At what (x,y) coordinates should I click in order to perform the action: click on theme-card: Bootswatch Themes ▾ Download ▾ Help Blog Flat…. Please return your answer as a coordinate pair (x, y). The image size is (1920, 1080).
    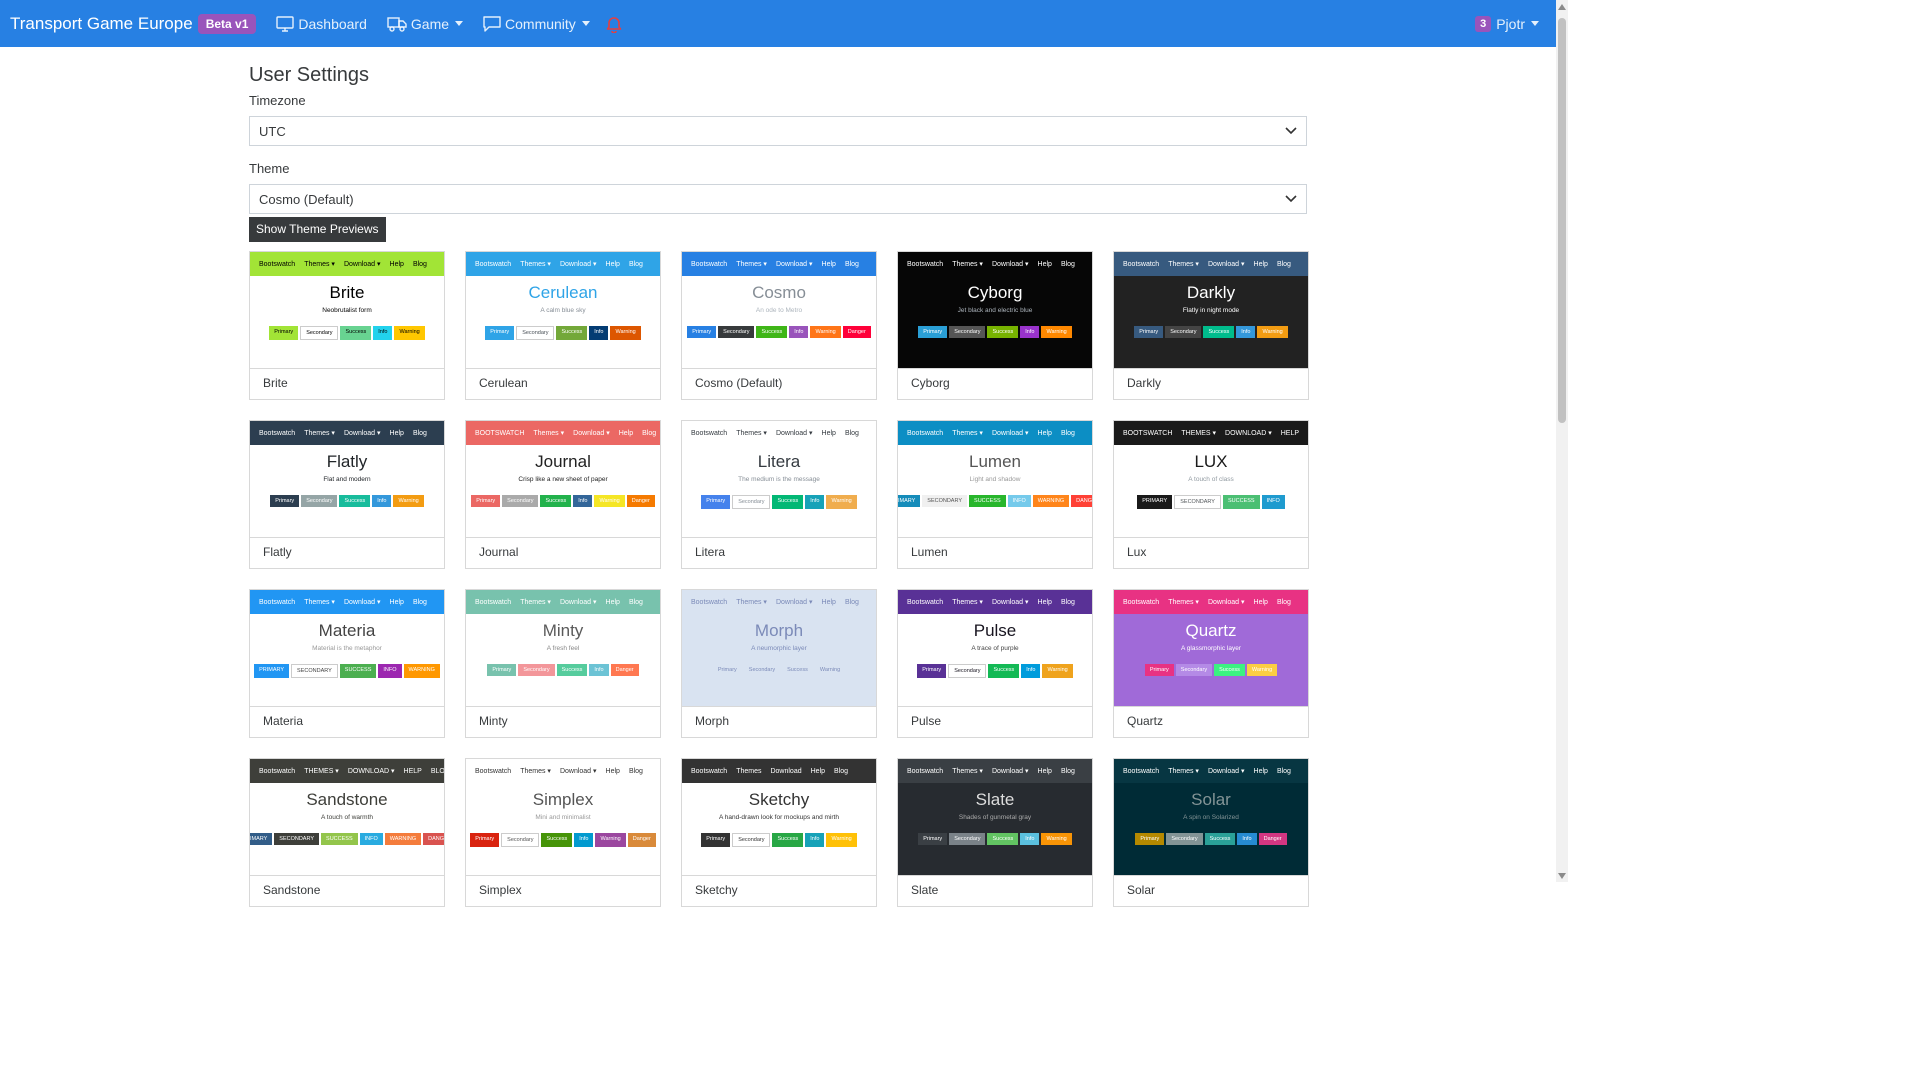
    Looking at the image, I should click on (347, 494).